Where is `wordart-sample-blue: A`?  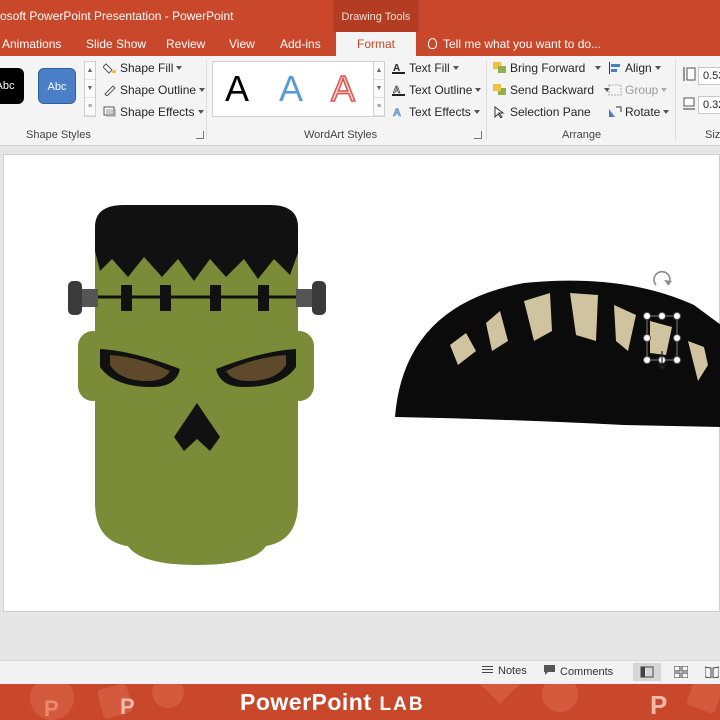
wordart-sample-blue: A is located at coordinates (291, 89).